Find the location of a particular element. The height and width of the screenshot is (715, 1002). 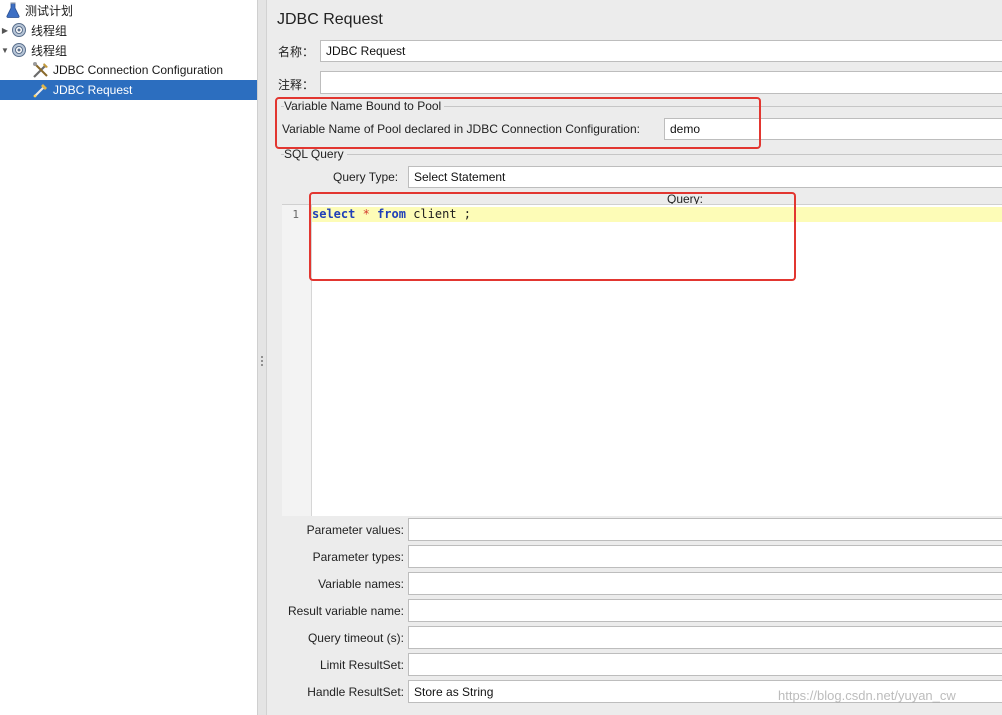

line-number-gutter: 1 is located at coordinates (297, 360).